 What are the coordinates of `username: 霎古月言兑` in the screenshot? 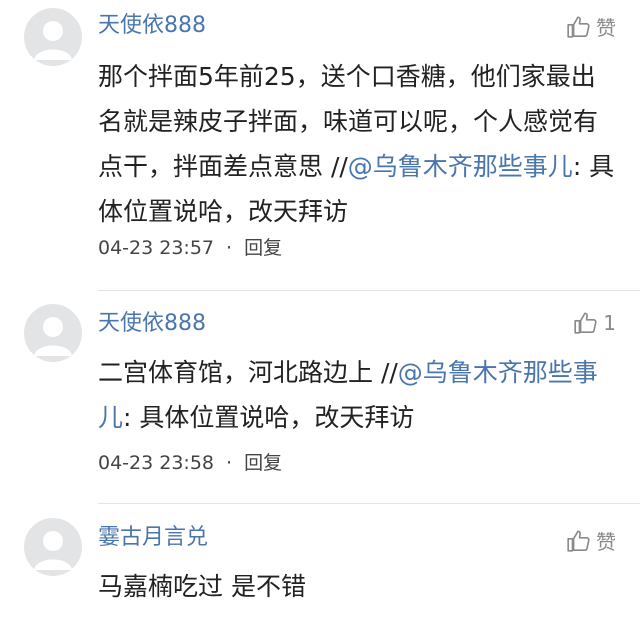 It's located at (153, 538).